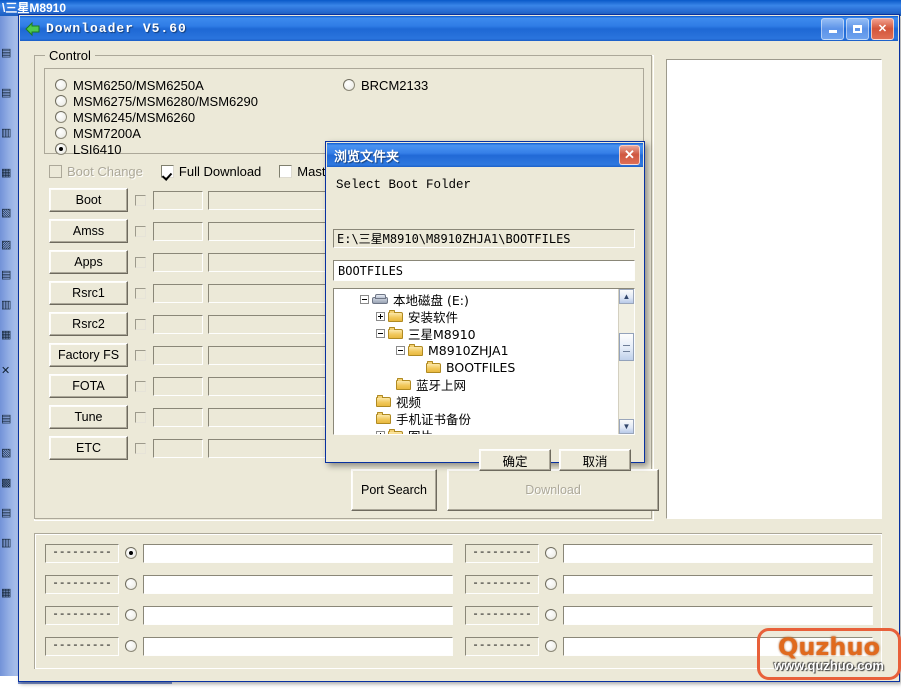 The width and height of the screenshot is (901, 696). I want to click on apps-button: Apps, so click(88, 262).